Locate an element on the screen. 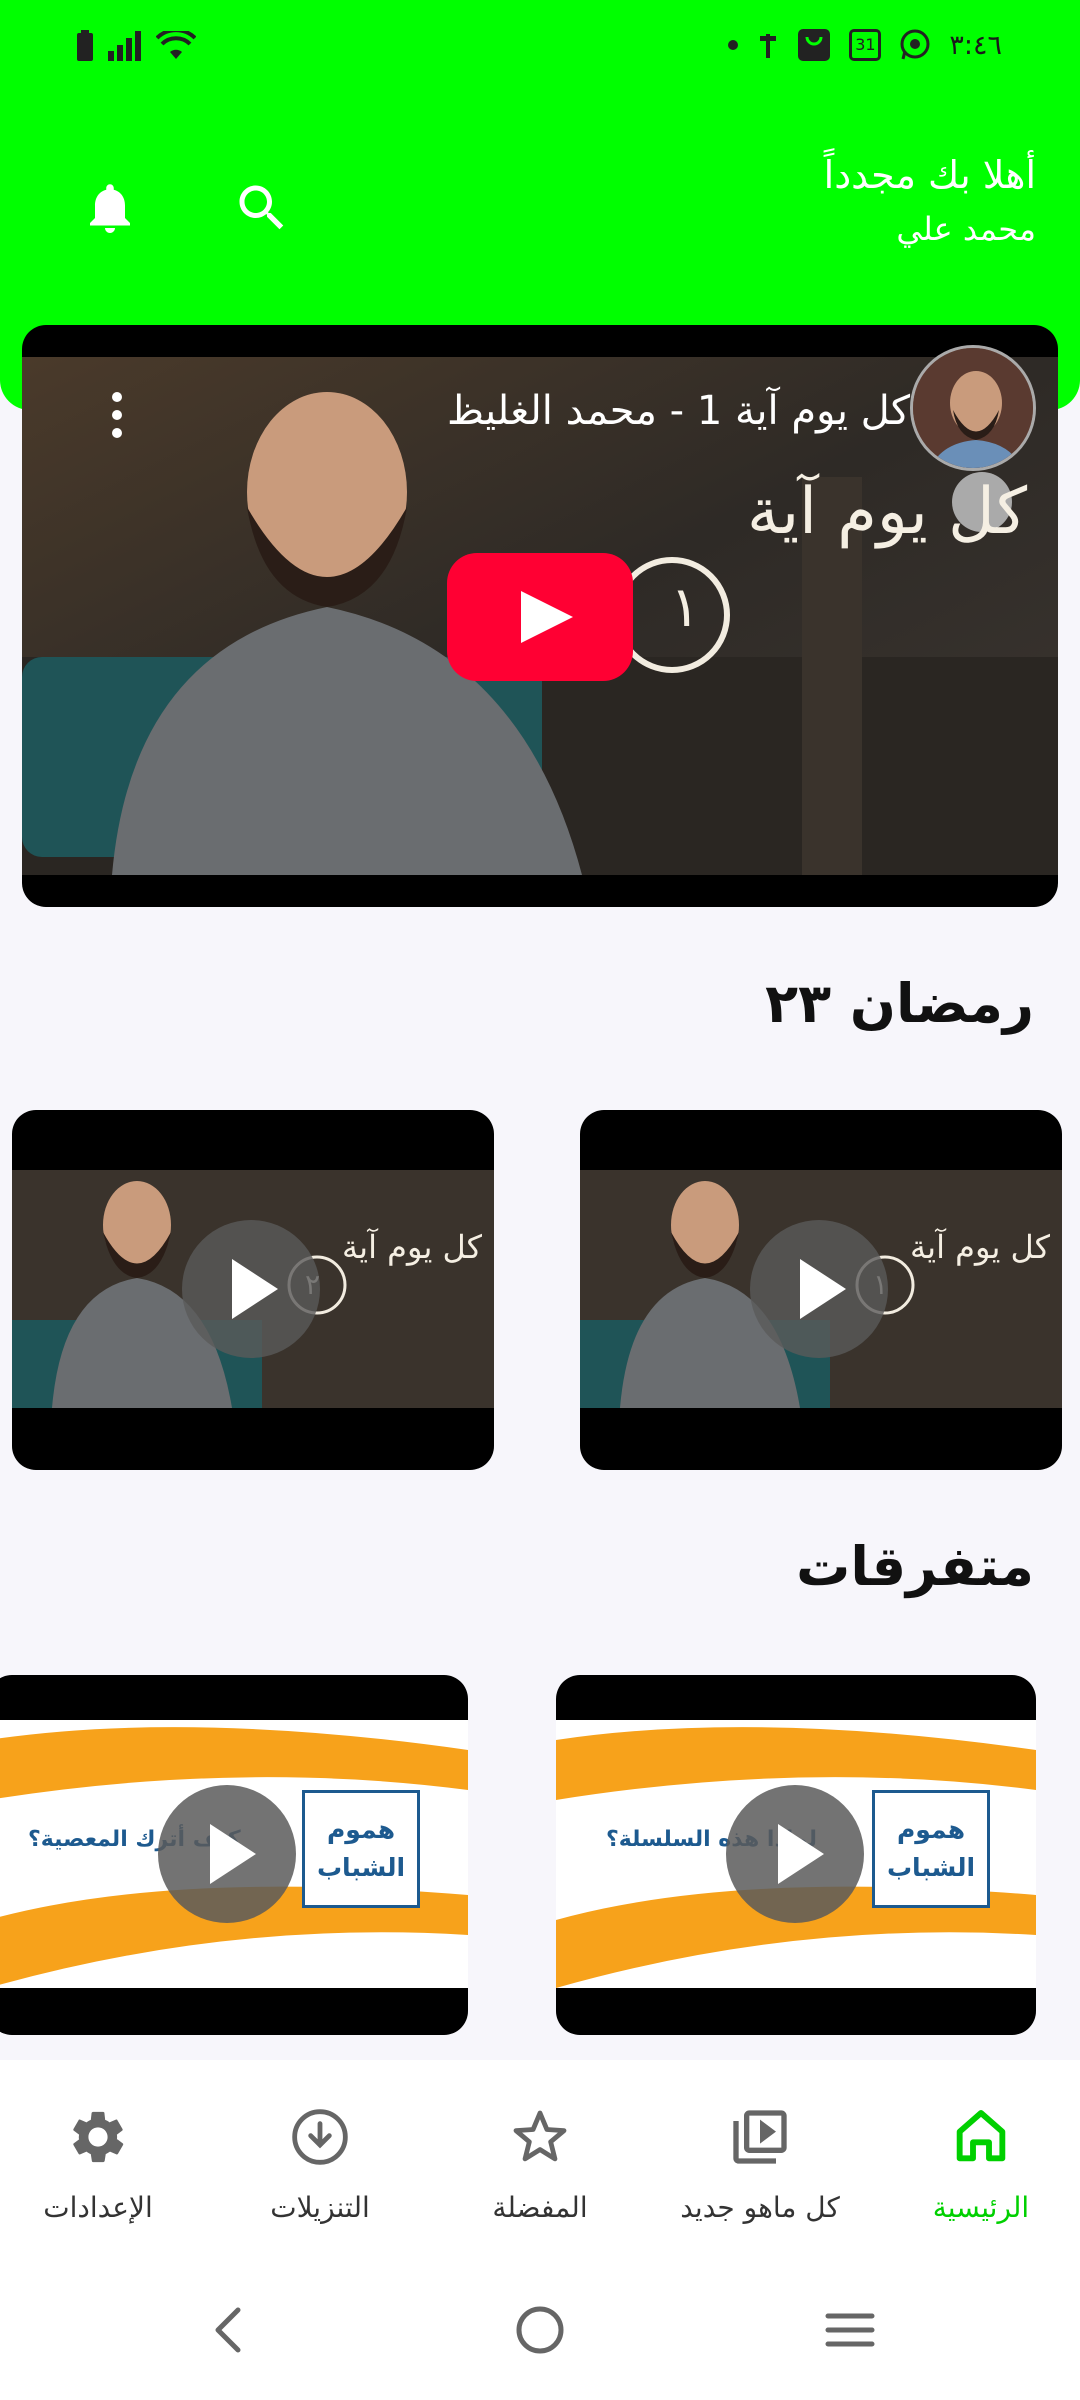 The height and width of the screenshot is (2400, 1080). nav-item-downloads: التنزيلات is located at coordinates (320, 2164).